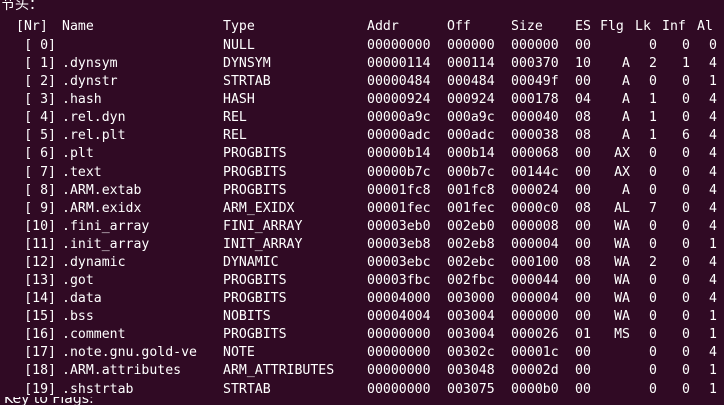 This screenshot has width=724, height=405. What do you see at coordinates (362, 46) in the screenshot?
I see `table-row: [ 0] NULL 00000000 000000 000000 00 0 0 0` at bounding box center [362, 46].